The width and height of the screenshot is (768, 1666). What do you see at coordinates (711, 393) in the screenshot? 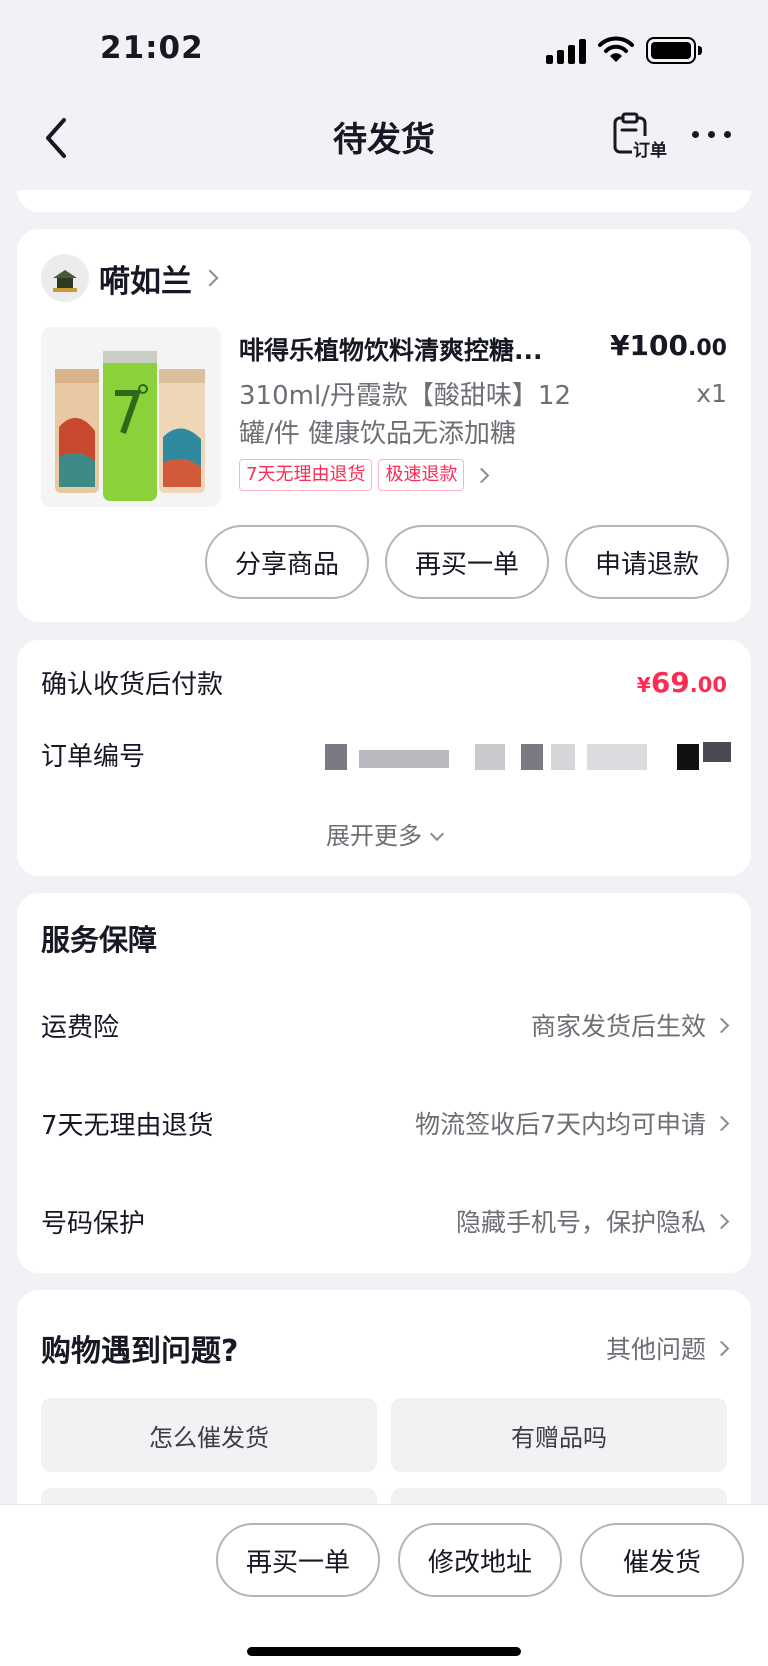
I see `product-quantity: x1` at bounding box center [711, 393].